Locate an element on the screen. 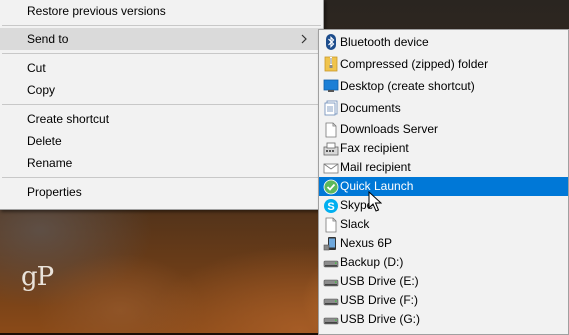  menu-item-create-shortcut: Create shortcut is located at coordinates (161, 119).